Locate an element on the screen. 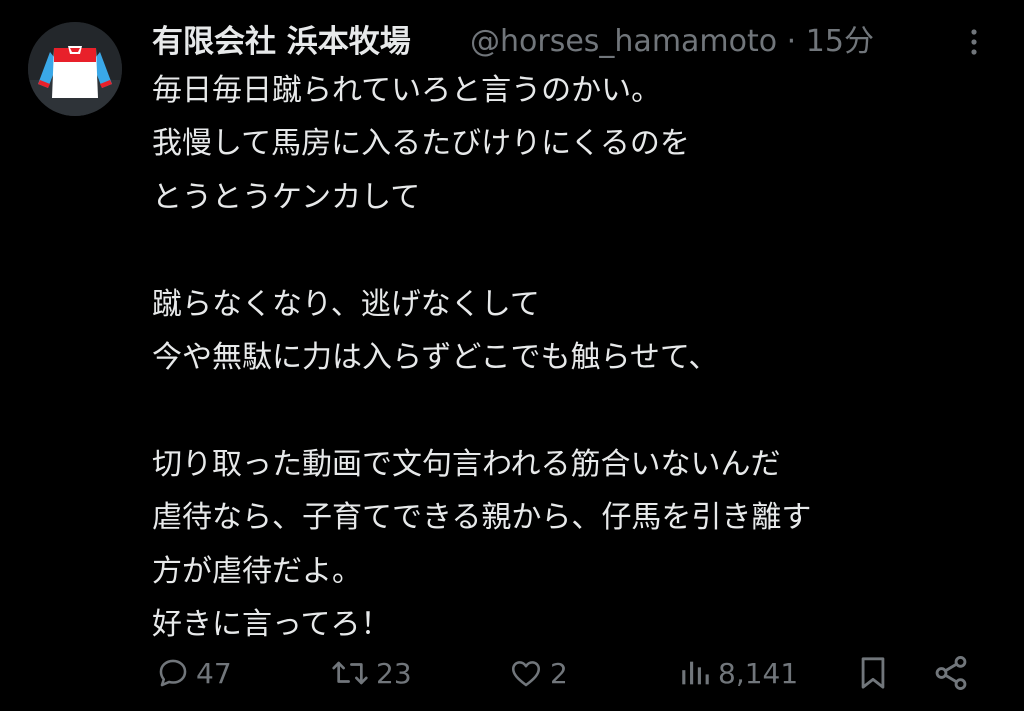 The image size is (1024, 711). tweet-line: とうとうケンカして is located at coordinates (286, 197).